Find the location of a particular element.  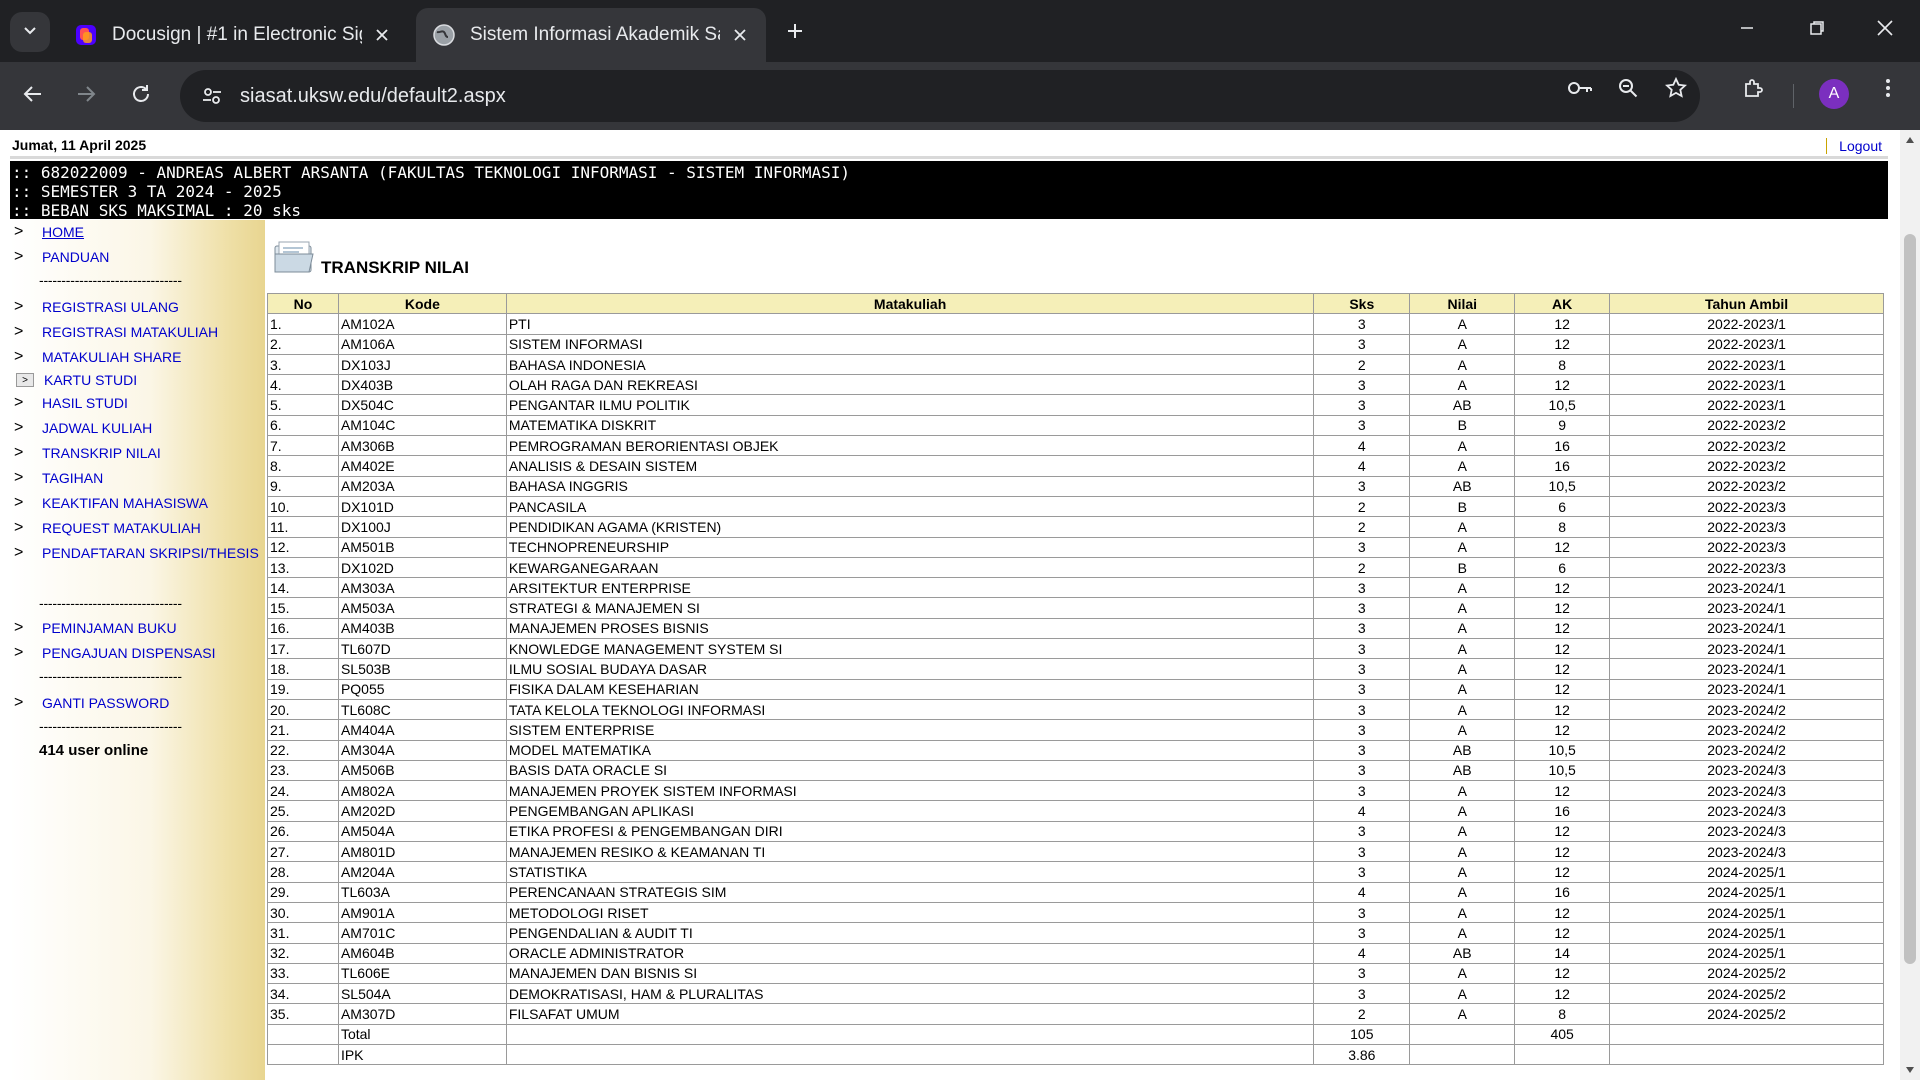

course-no: 10. is located at coordinates (303, 506).